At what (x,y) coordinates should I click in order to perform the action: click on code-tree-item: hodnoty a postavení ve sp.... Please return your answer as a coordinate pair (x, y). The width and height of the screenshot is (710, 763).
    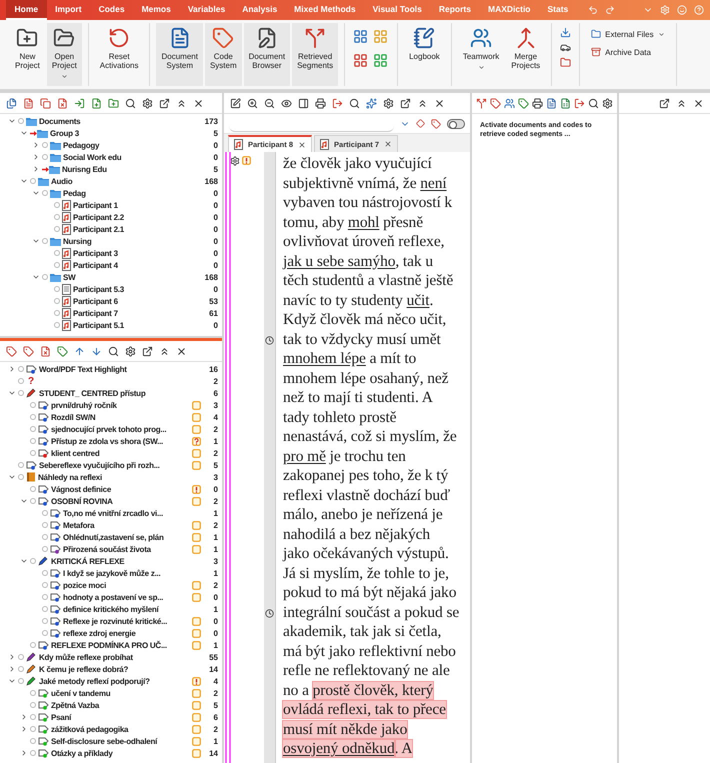
    Looking at the image, I should click on (125, 597).